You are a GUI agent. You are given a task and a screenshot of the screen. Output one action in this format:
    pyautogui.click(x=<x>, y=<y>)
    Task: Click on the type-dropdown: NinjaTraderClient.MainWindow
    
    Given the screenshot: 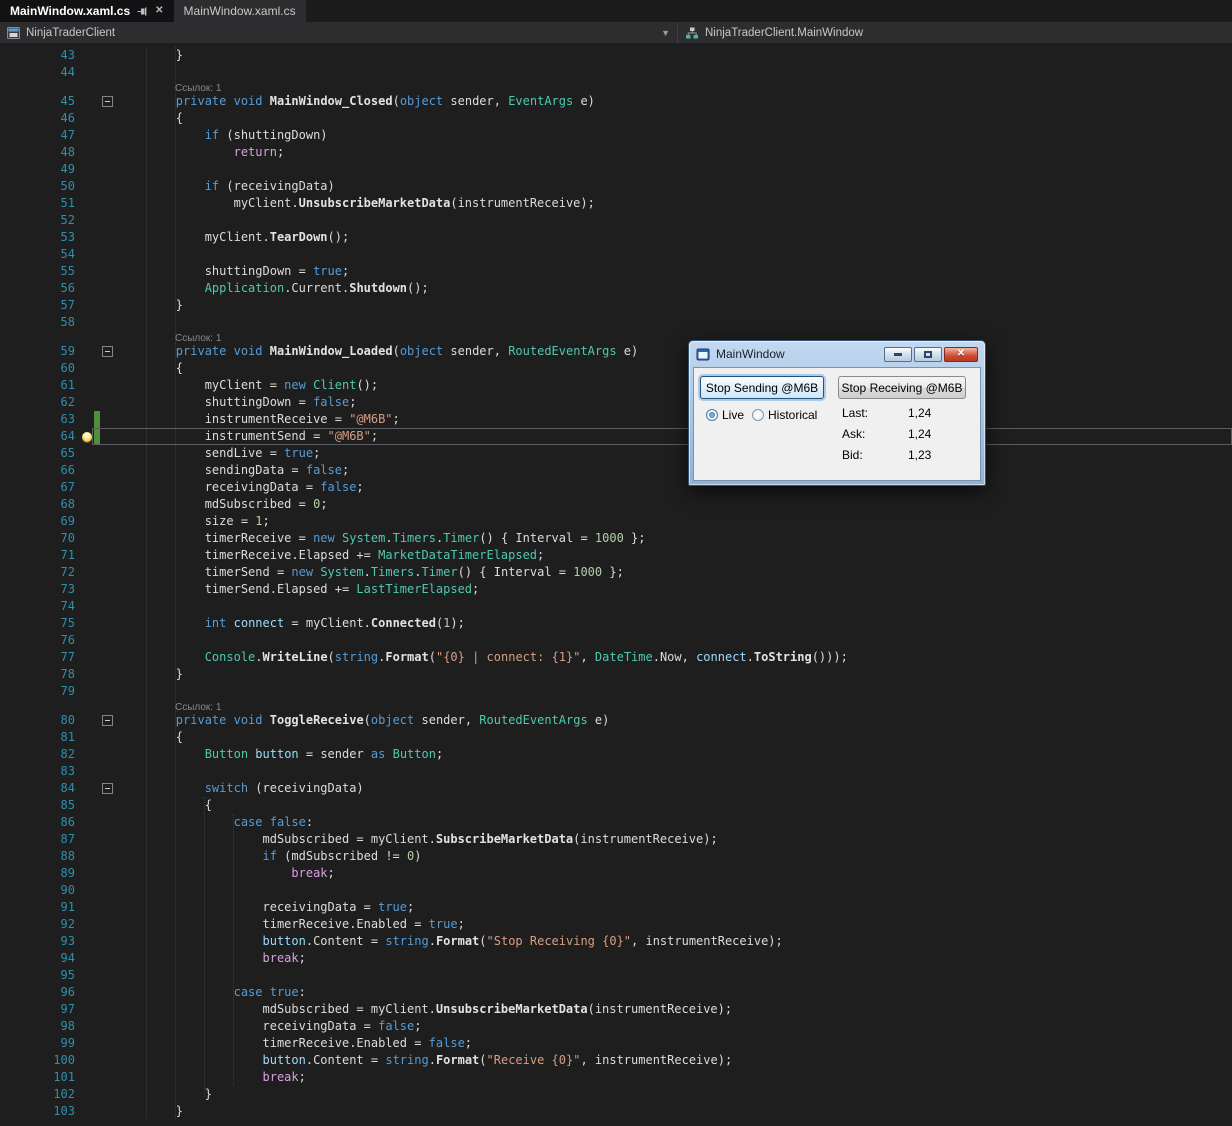 What is the action you would take?
    pyautogui.click(x=954, y=32)
    